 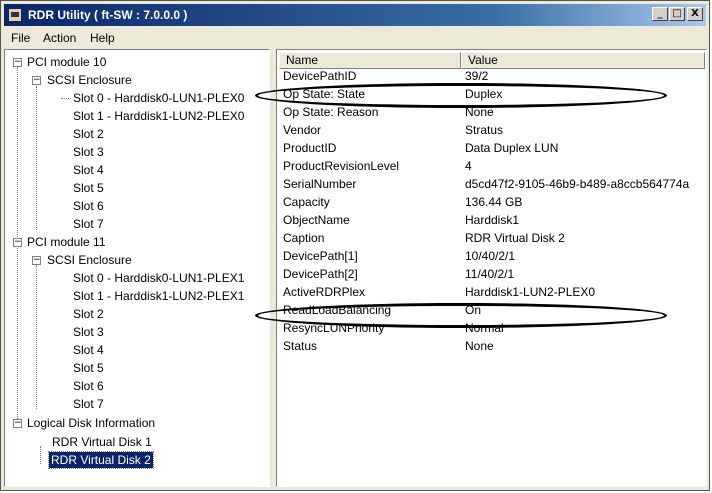 What do you see at coordinates (108, 15) in the screenshot?
I see `window-title: RDR Utility ( ft-SW : 7.0.0.0 )` at bounding box center [108, 15].